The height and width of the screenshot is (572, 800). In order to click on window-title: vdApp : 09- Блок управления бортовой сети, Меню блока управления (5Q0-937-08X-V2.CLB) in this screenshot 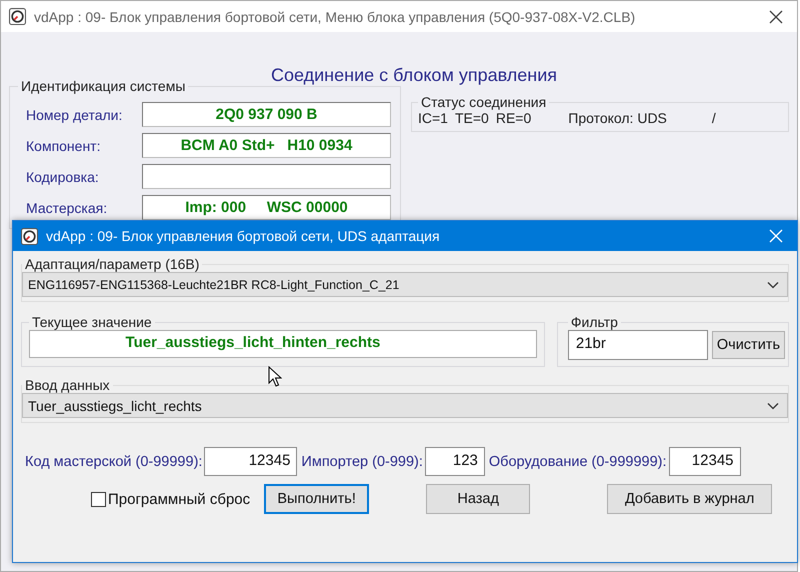, I will do `click(335, 16)`.